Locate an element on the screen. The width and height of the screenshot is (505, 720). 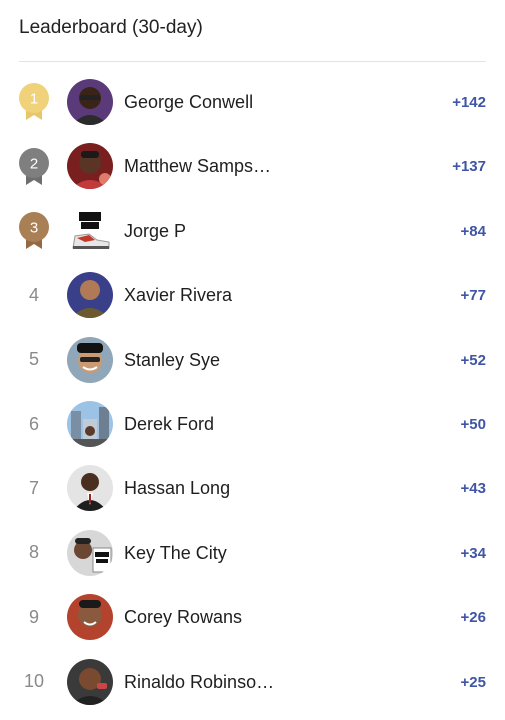
medal-gold: 1 is located at coordinates (34, 102).